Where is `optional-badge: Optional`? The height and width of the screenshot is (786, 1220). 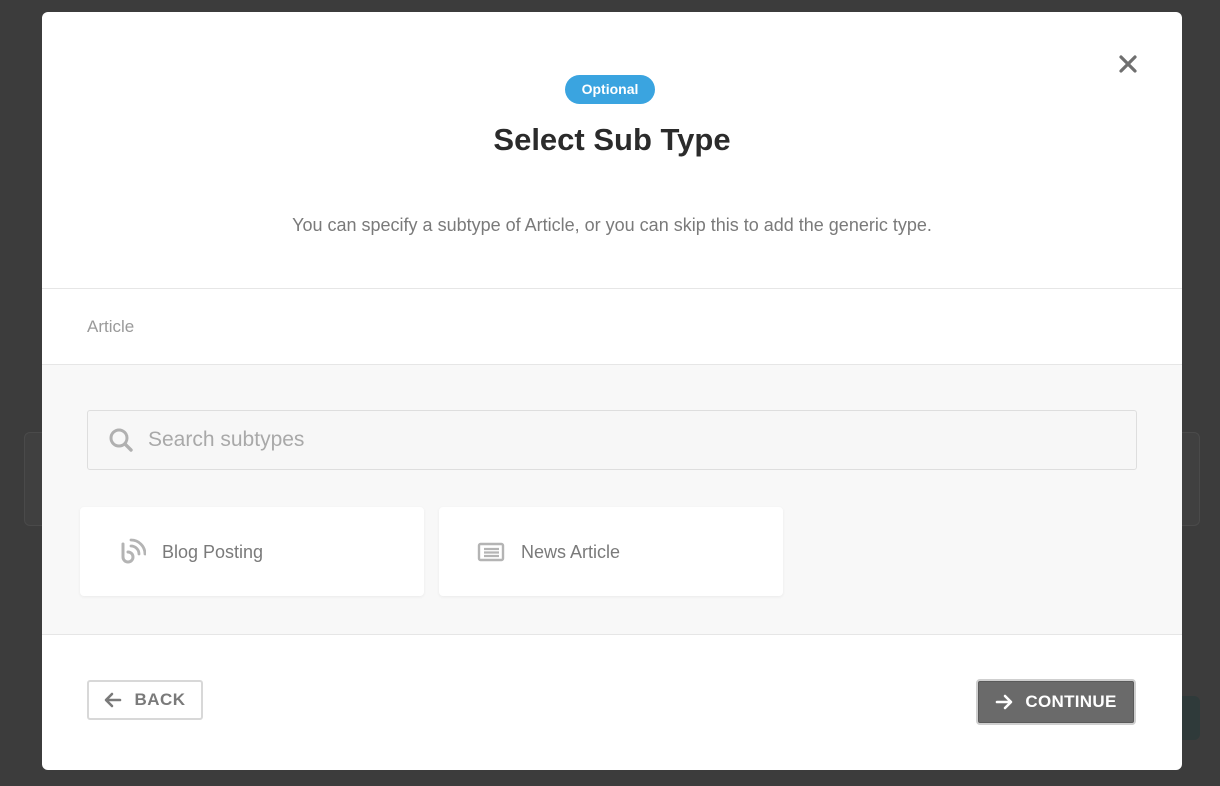 optional-badge: Optional is located at coordinates (610, 89).